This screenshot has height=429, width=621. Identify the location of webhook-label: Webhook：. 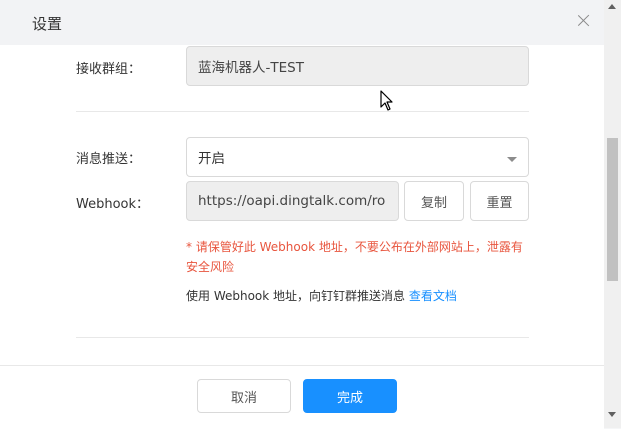
(113, 204).